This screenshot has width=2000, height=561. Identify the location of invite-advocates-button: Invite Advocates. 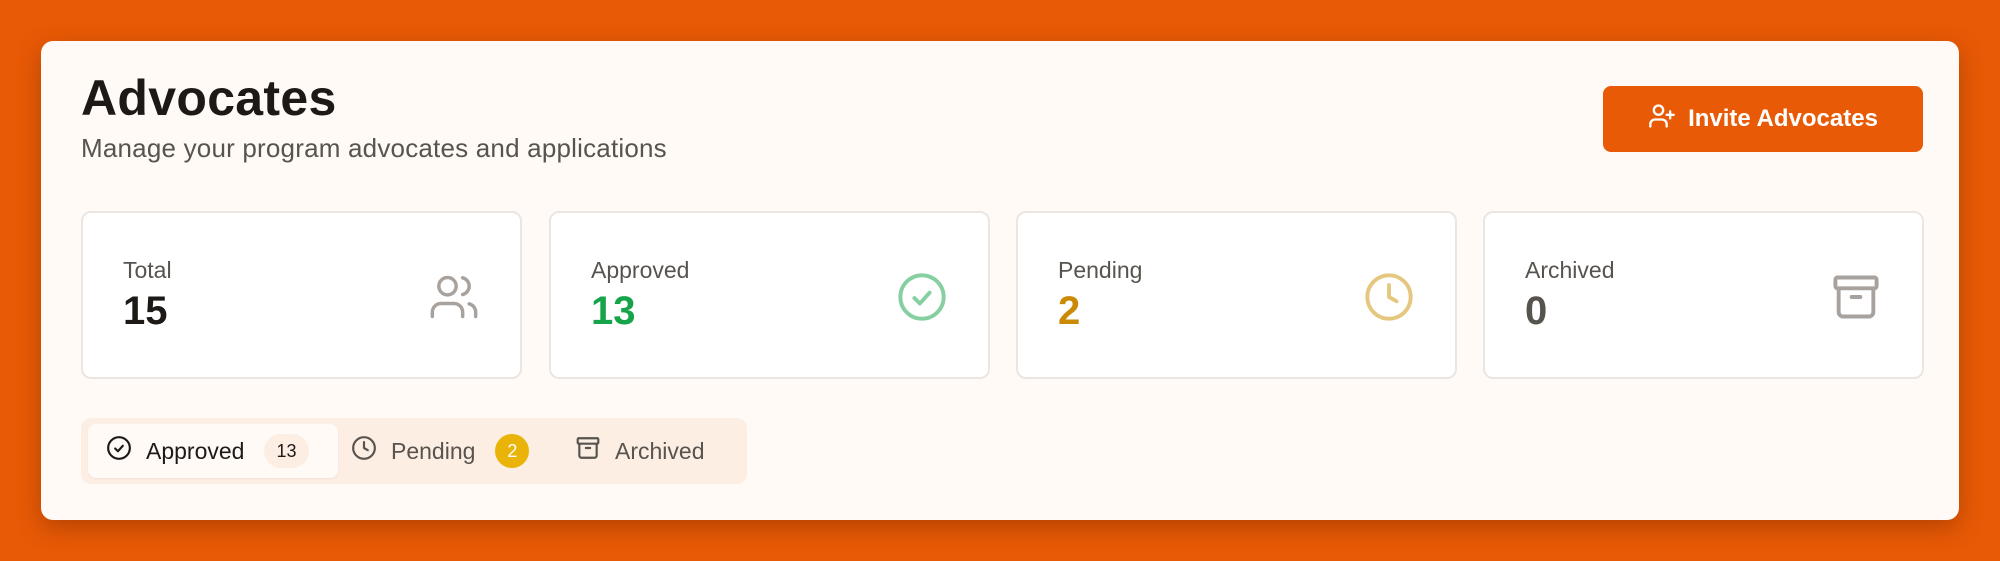
(1763, 119).